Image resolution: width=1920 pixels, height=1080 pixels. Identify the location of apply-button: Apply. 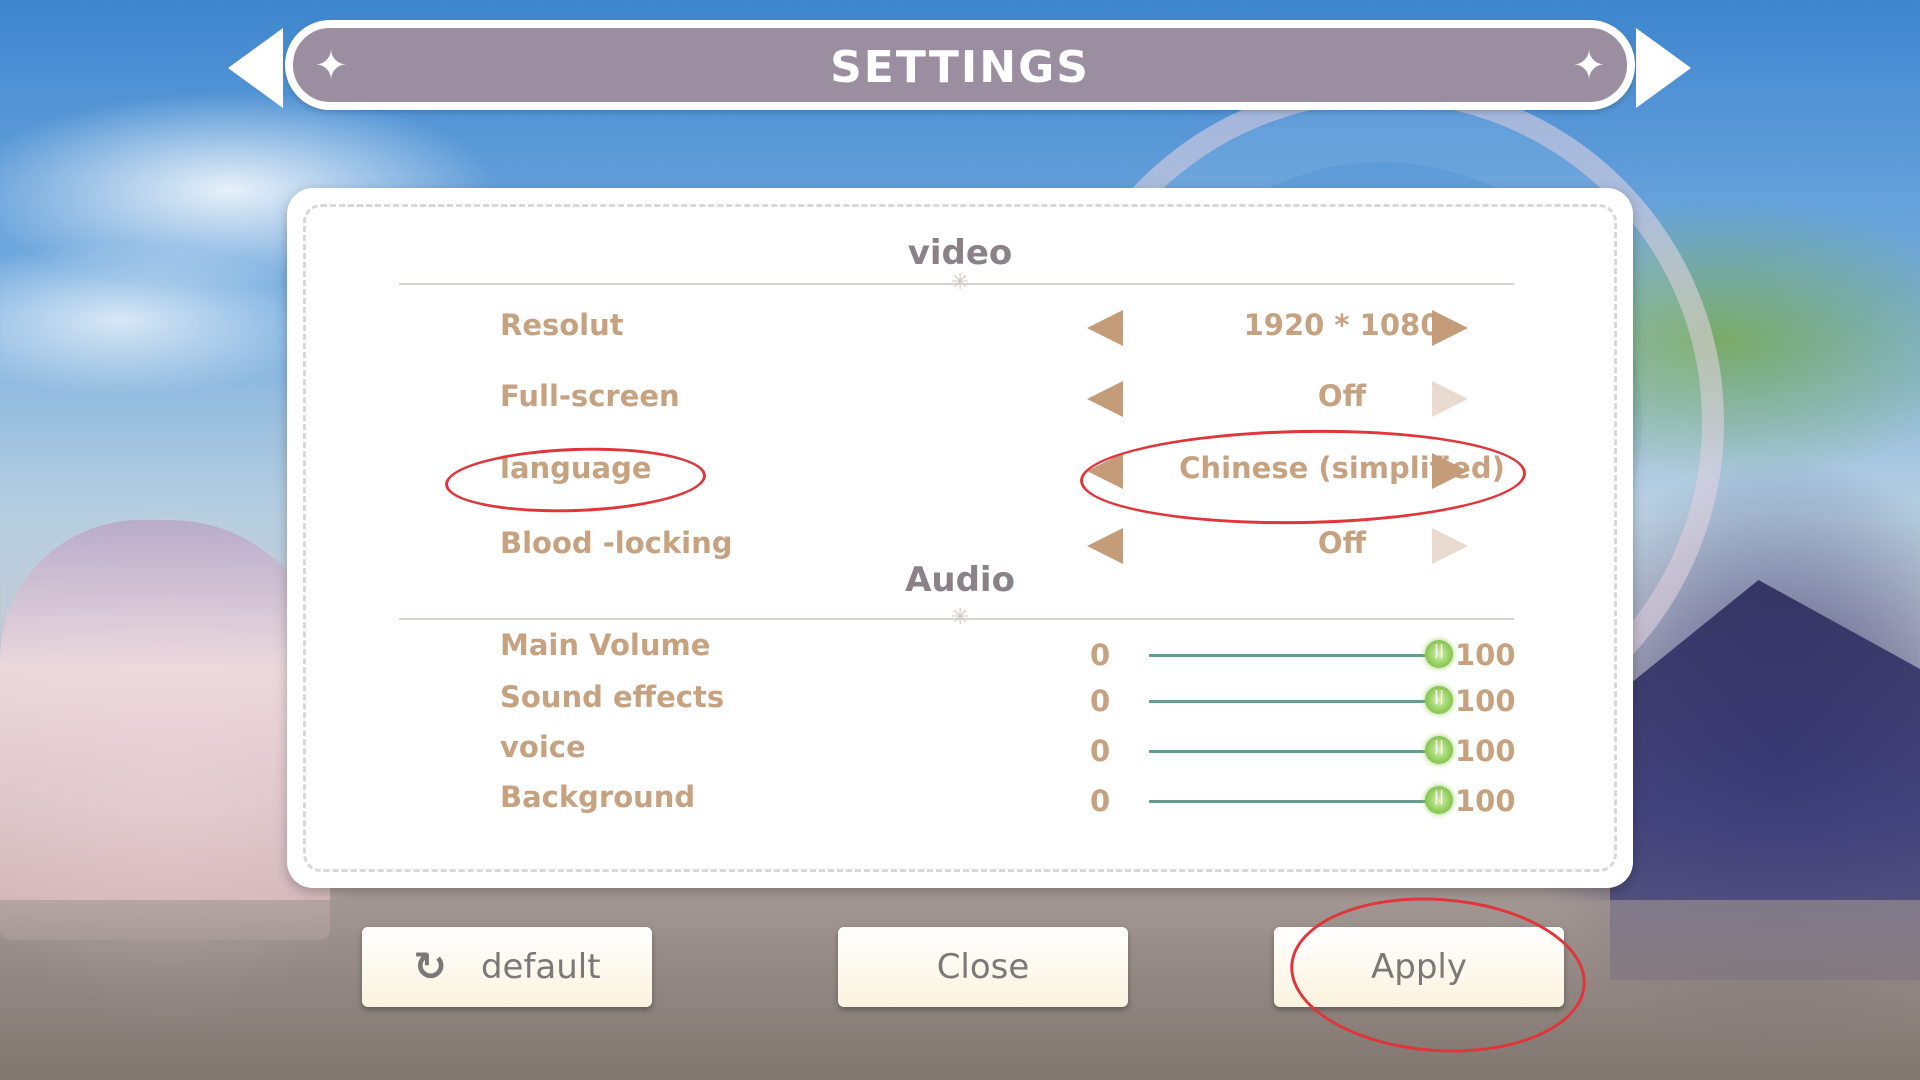
(1419, 967).